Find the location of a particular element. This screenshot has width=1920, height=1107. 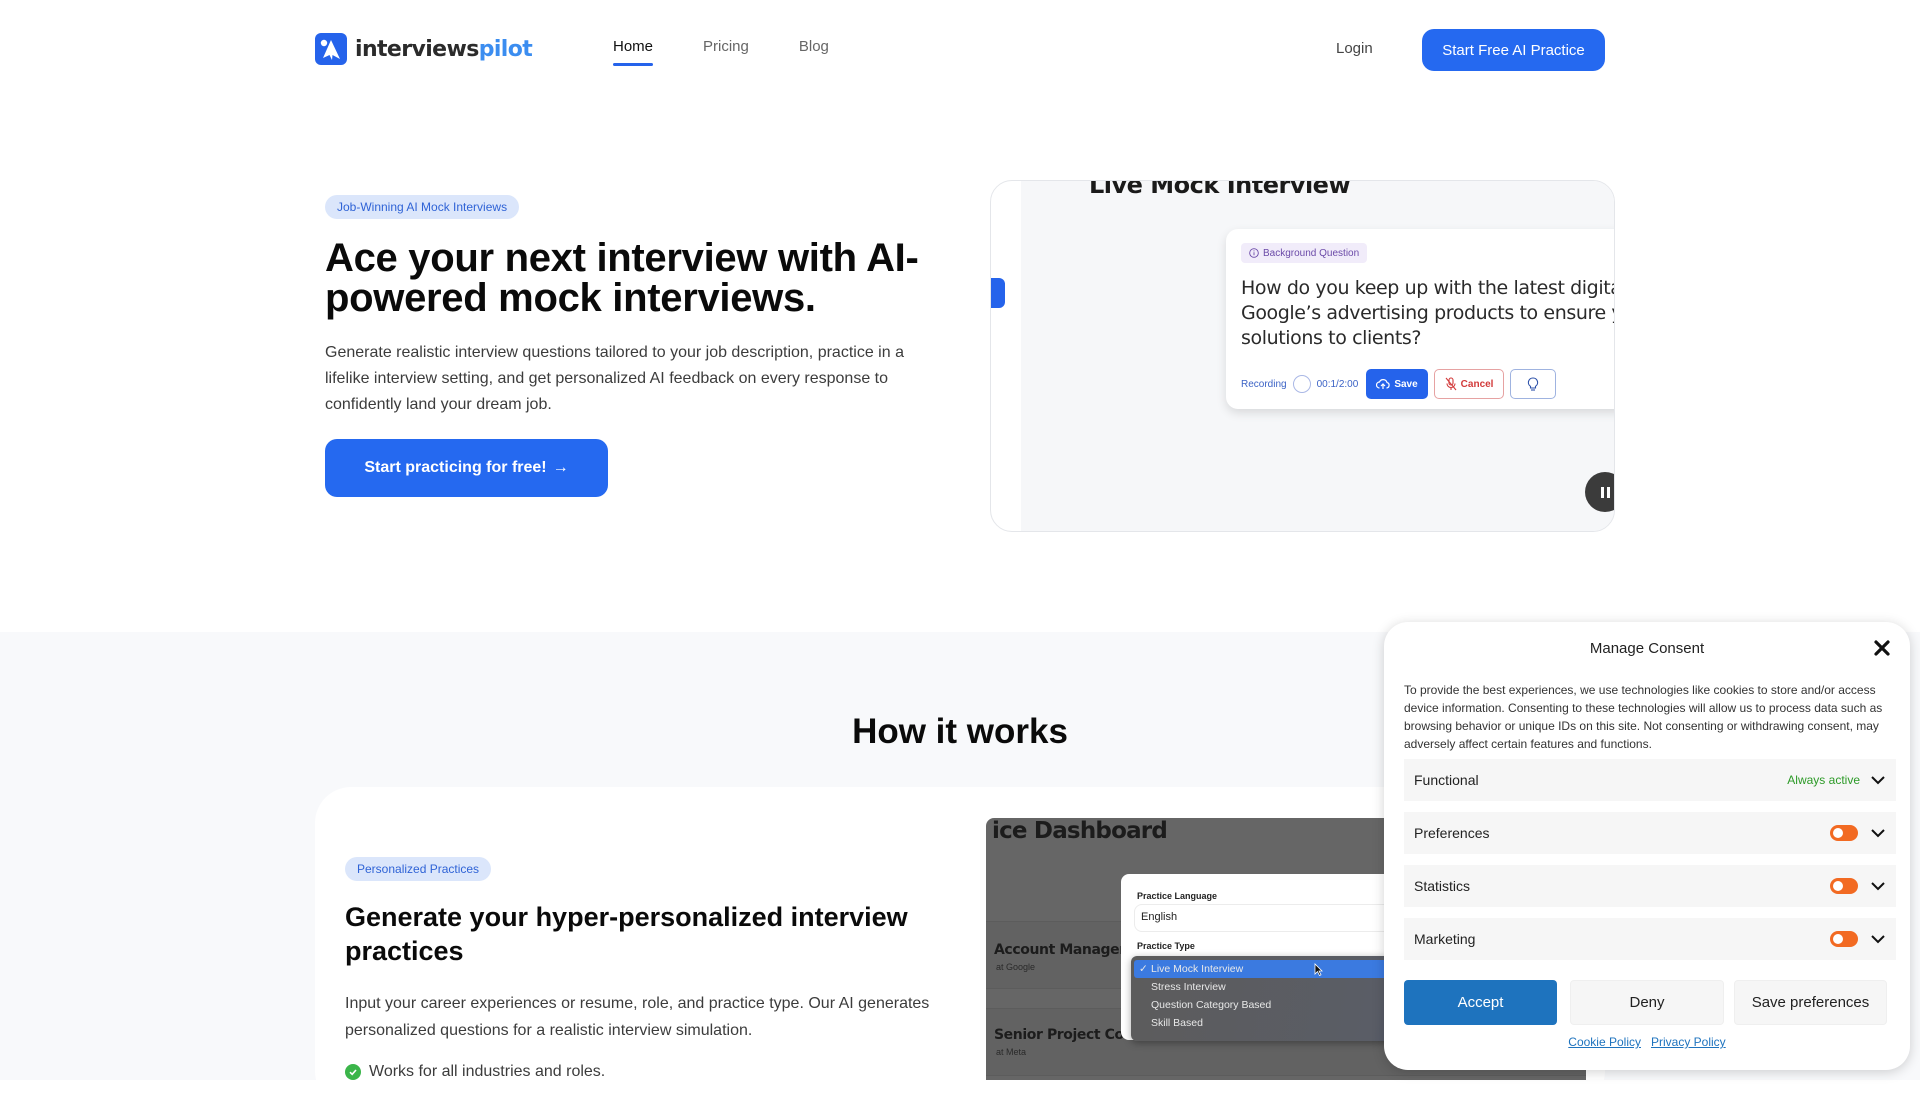

consent-category-marketing: Marketing is located at coordinates (1650, 939).